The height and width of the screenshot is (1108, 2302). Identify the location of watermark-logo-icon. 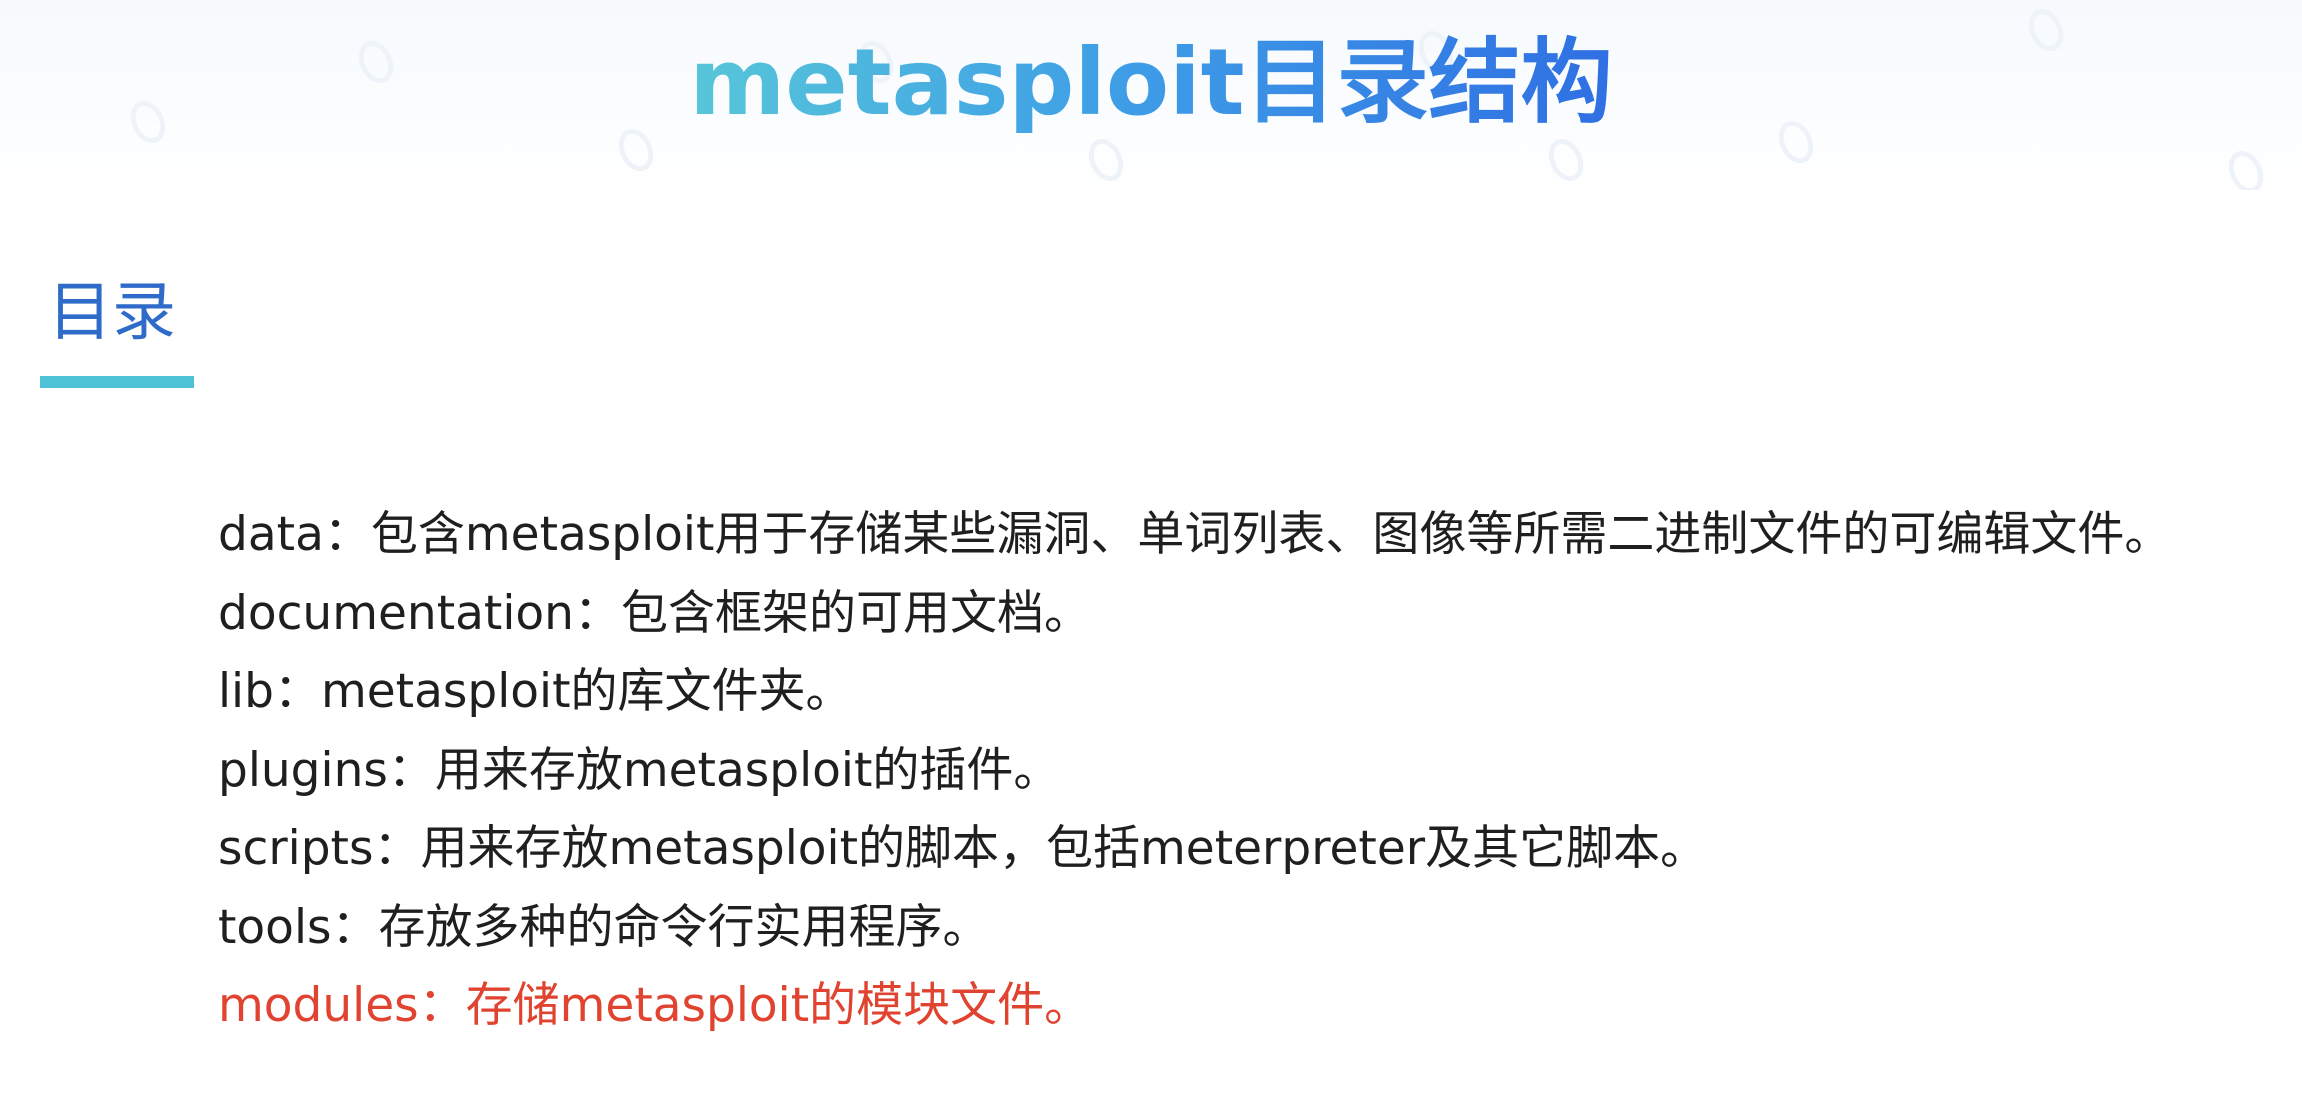
(2246, 167).